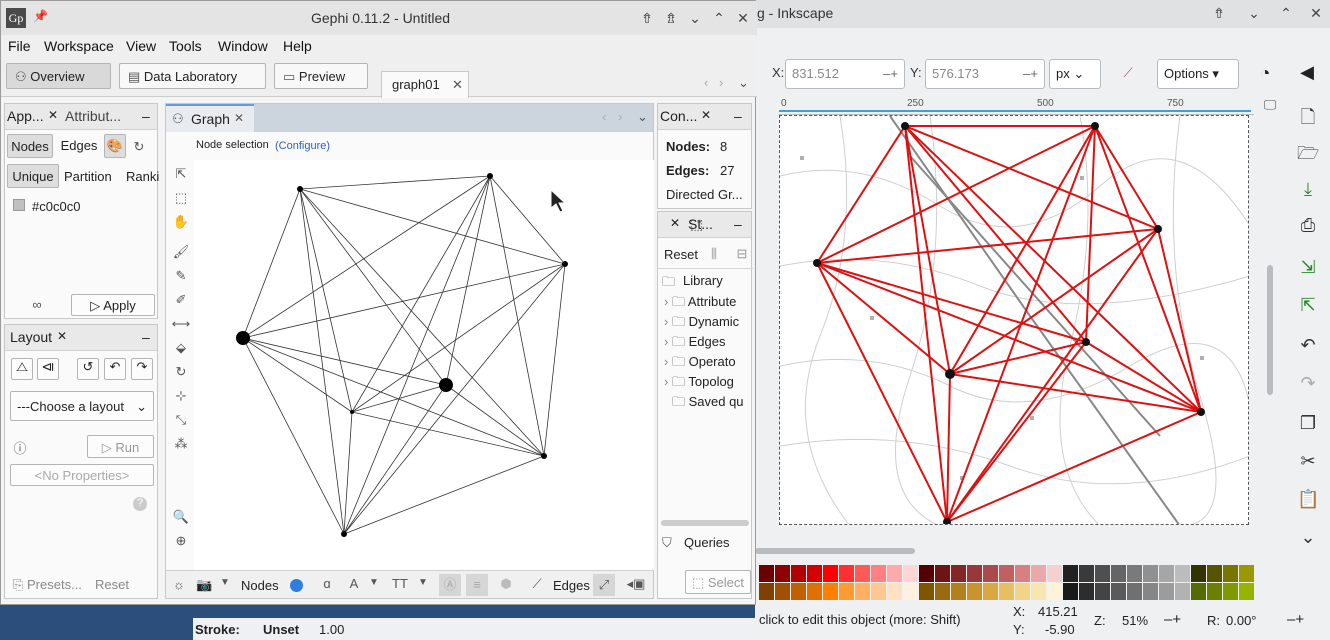 The width and height of the screenshot is (1330, 640). I want to click on unique-tab: Unique, so click(33, 176).